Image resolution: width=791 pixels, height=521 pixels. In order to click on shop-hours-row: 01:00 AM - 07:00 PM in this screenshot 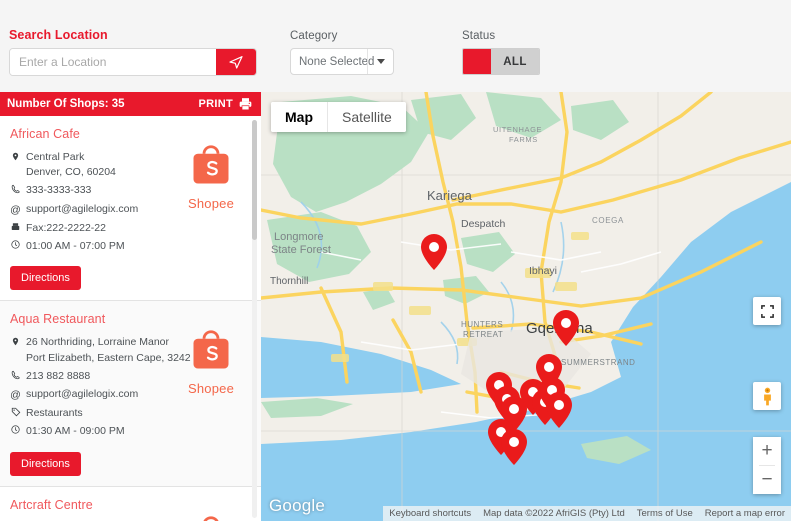, I will do `click(129, 246)`.